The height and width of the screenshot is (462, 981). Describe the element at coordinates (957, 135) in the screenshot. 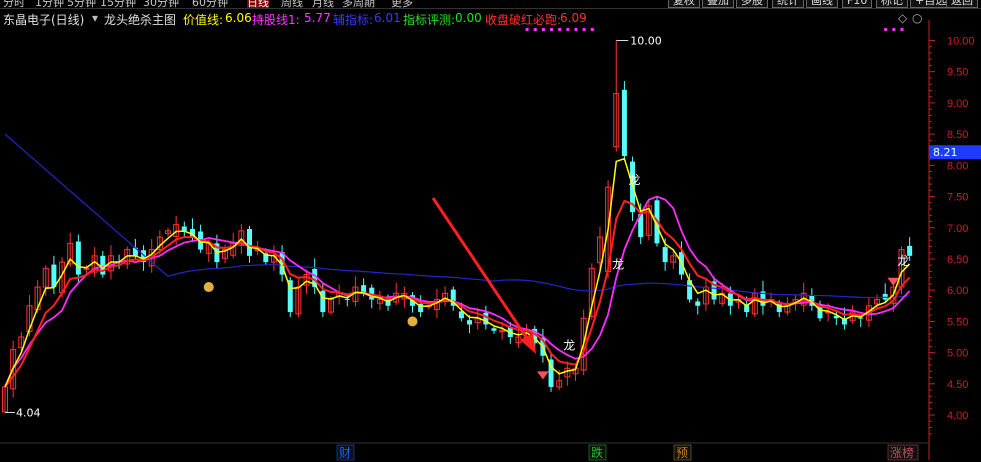

I see `y-tick-label: 8.50` at that location.